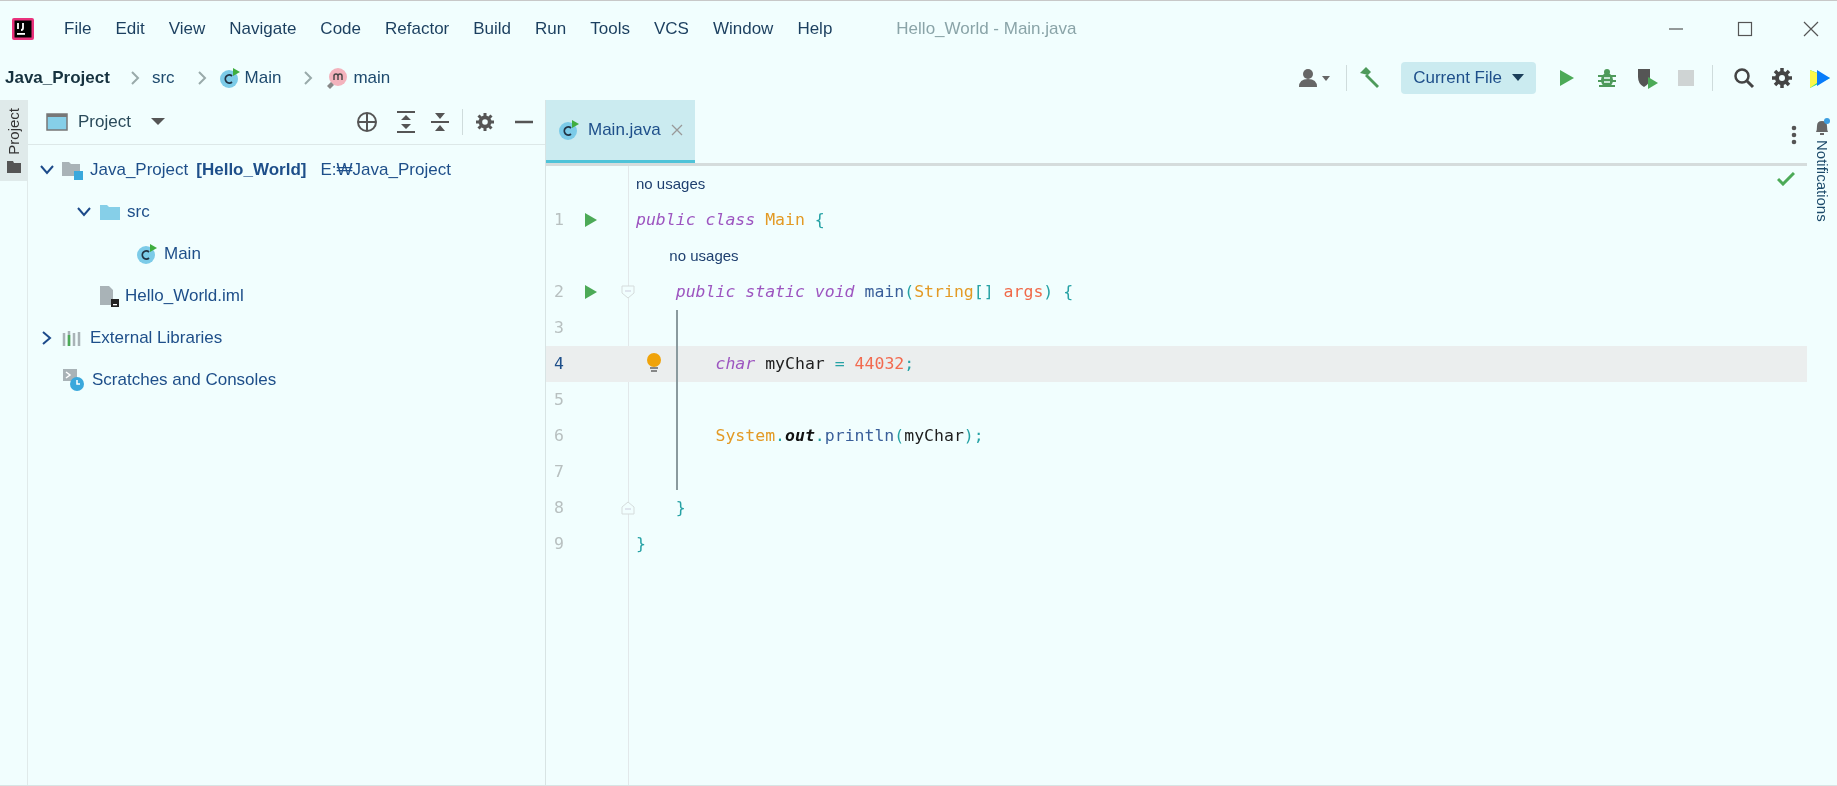 Image resolution: width=1837 pixels, height=786 pixels. What do you see at coordinates (440, 122) in the screenshot?
I see `collapse-all-icon` at bounding box center [440, 122].